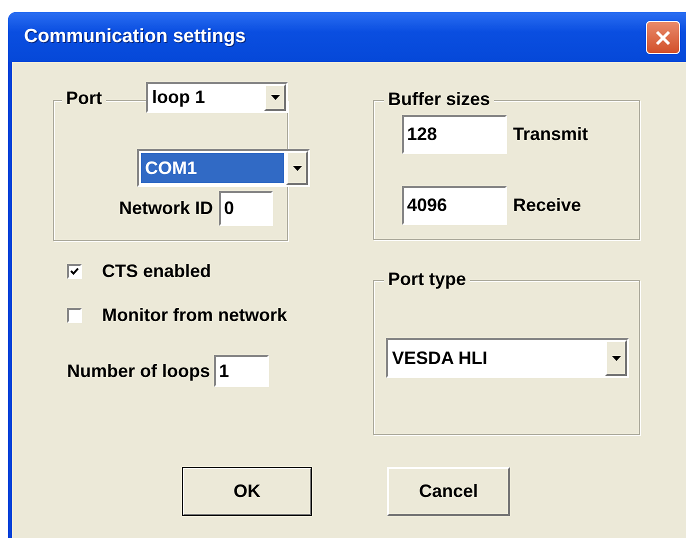 The image size is (686, 538). I want to click on checkbox-label: CTS enabled, so click(157, 271).